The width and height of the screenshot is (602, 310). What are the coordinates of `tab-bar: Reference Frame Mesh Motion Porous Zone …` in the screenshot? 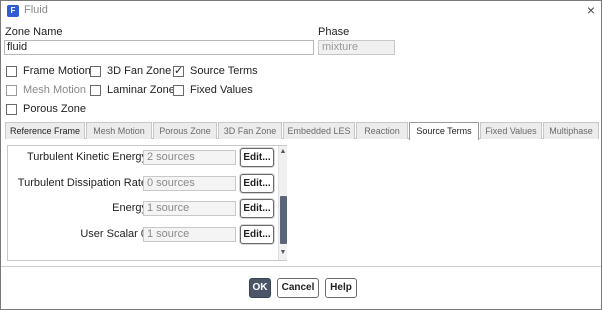 It's located at (302, 131).